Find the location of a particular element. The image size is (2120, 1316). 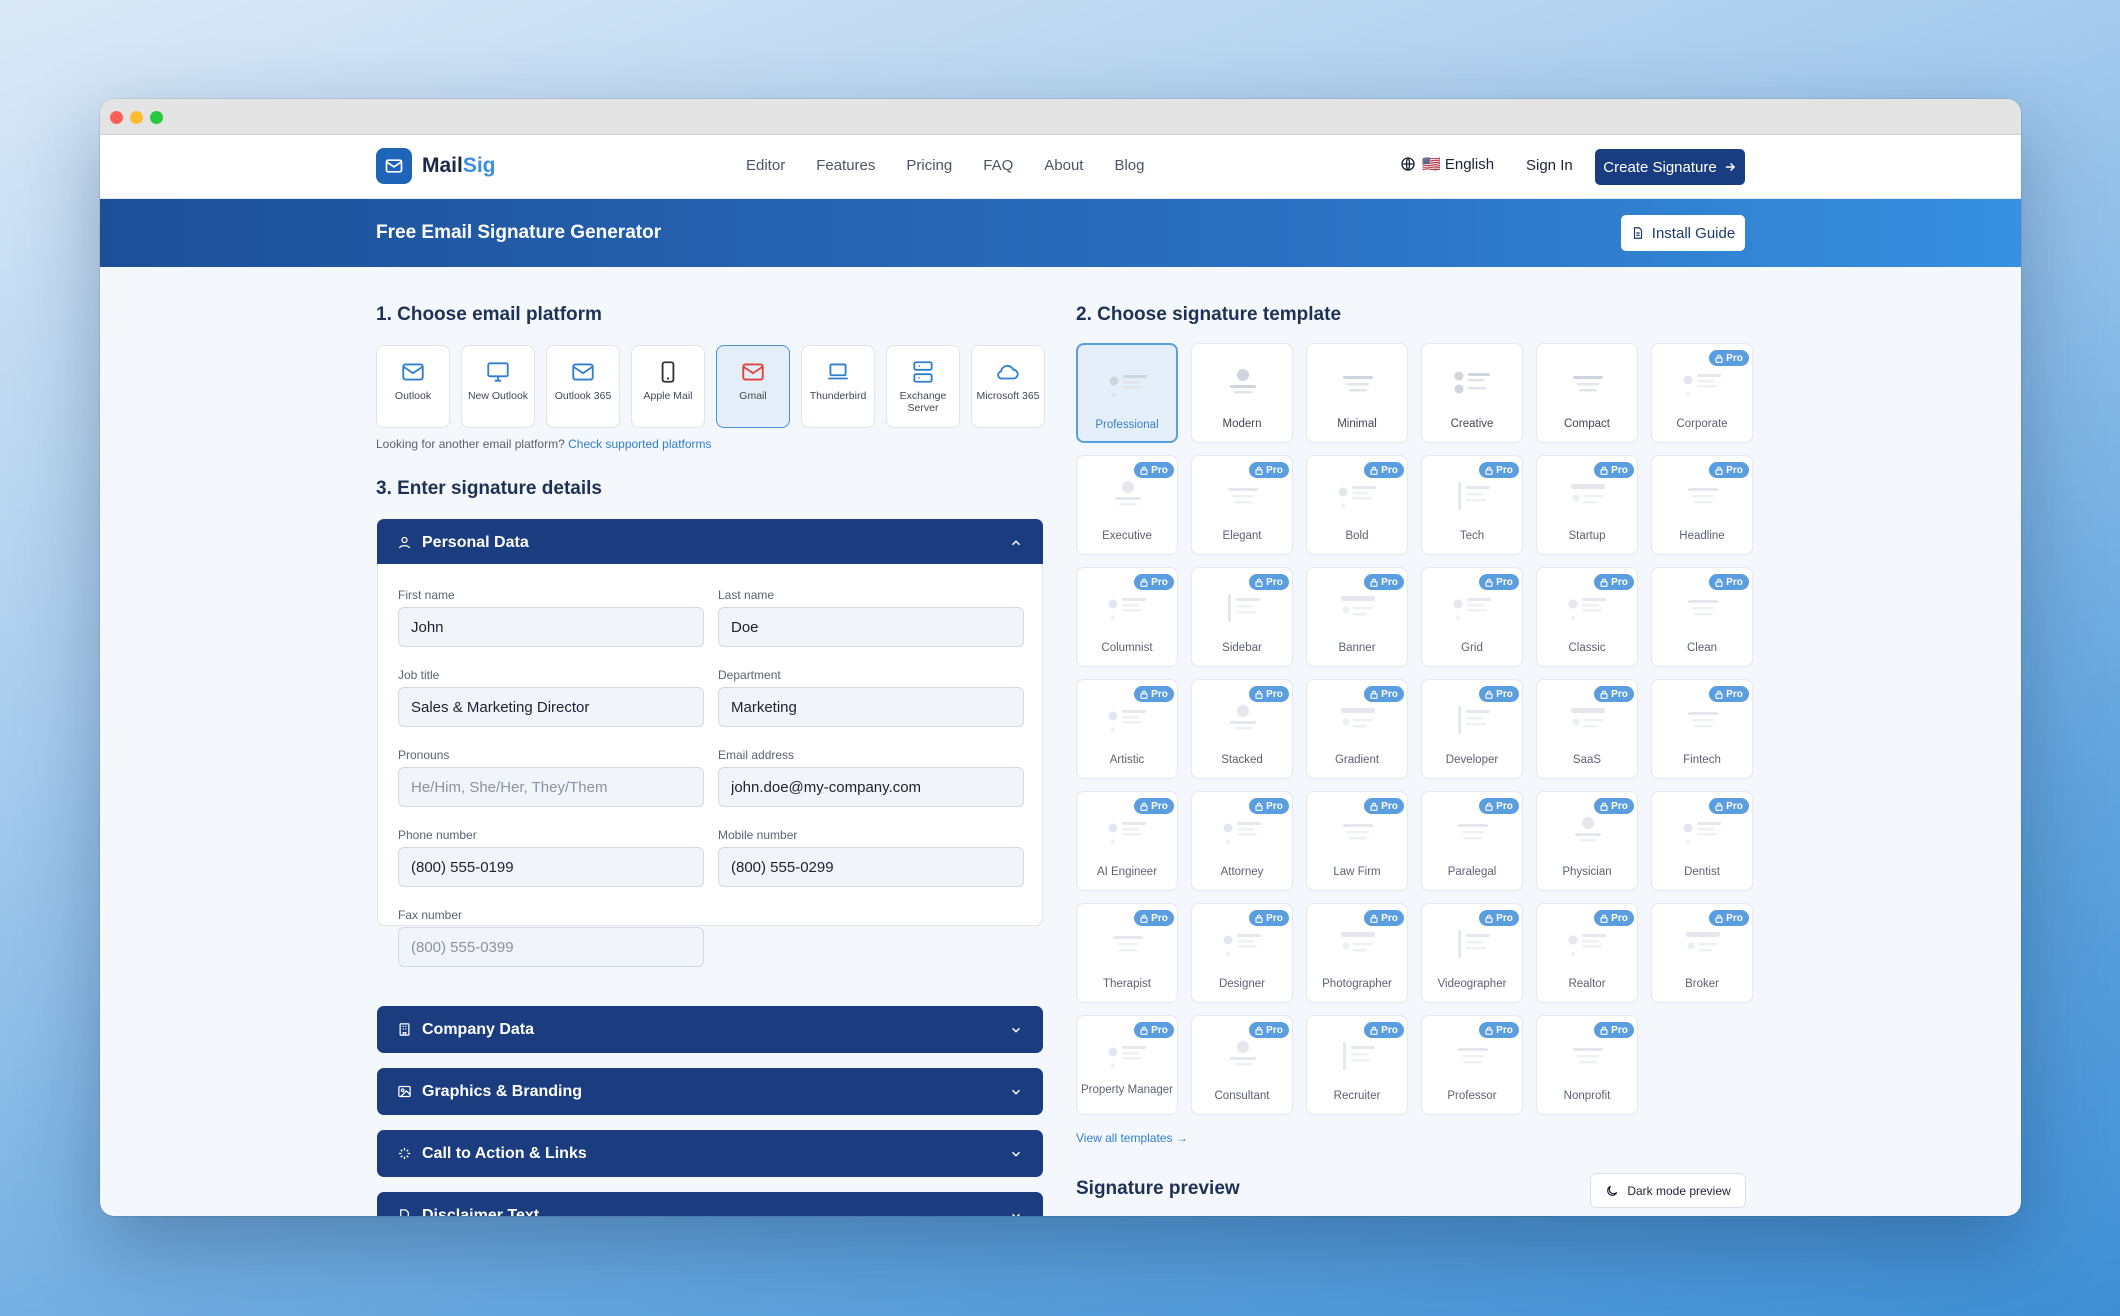

accordion-personal-data: Personal Data is located at coordinates (710, 542).